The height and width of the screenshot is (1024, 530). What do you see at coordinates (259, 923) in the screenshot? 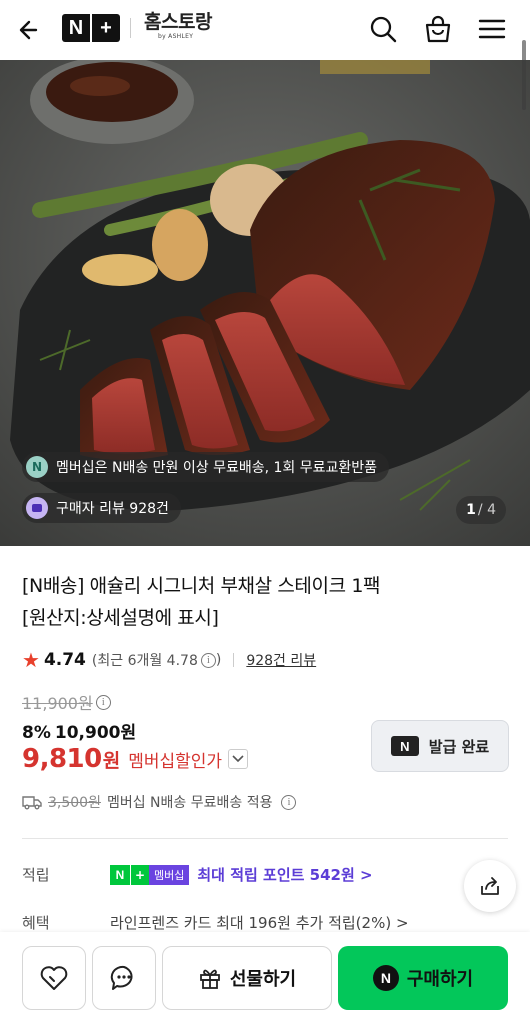
I see `card-points-text: 라인프렌즈 카드 최대 196원 추가 적립(2%) >` at bounding box center [259, 923].